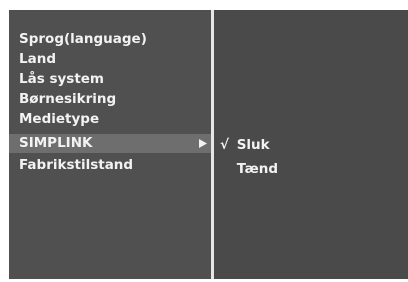 The width and height of the screenshot is (408, 282). Describe the element at coordinates (257, 169) in the screenshot. I see `option-label: Tænd` at that location.